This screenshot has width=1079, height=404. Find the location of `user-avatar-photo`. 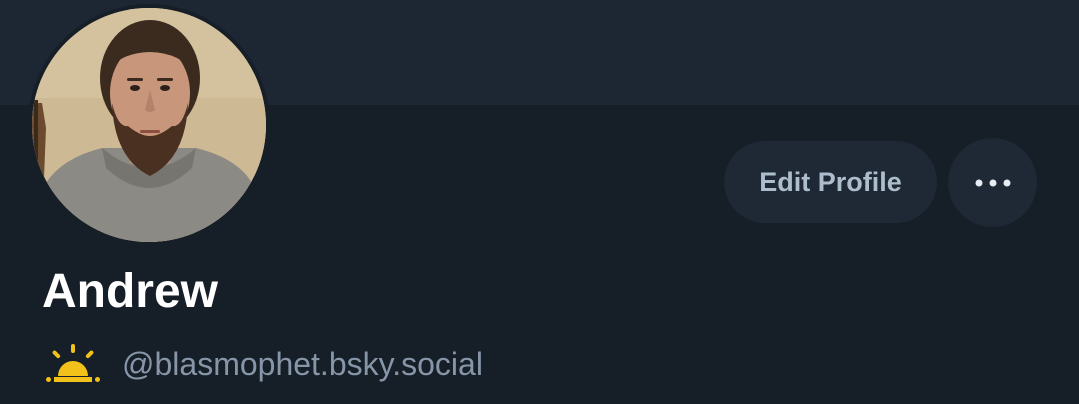

user-avatar-photo is located at coordinates (149, 125).